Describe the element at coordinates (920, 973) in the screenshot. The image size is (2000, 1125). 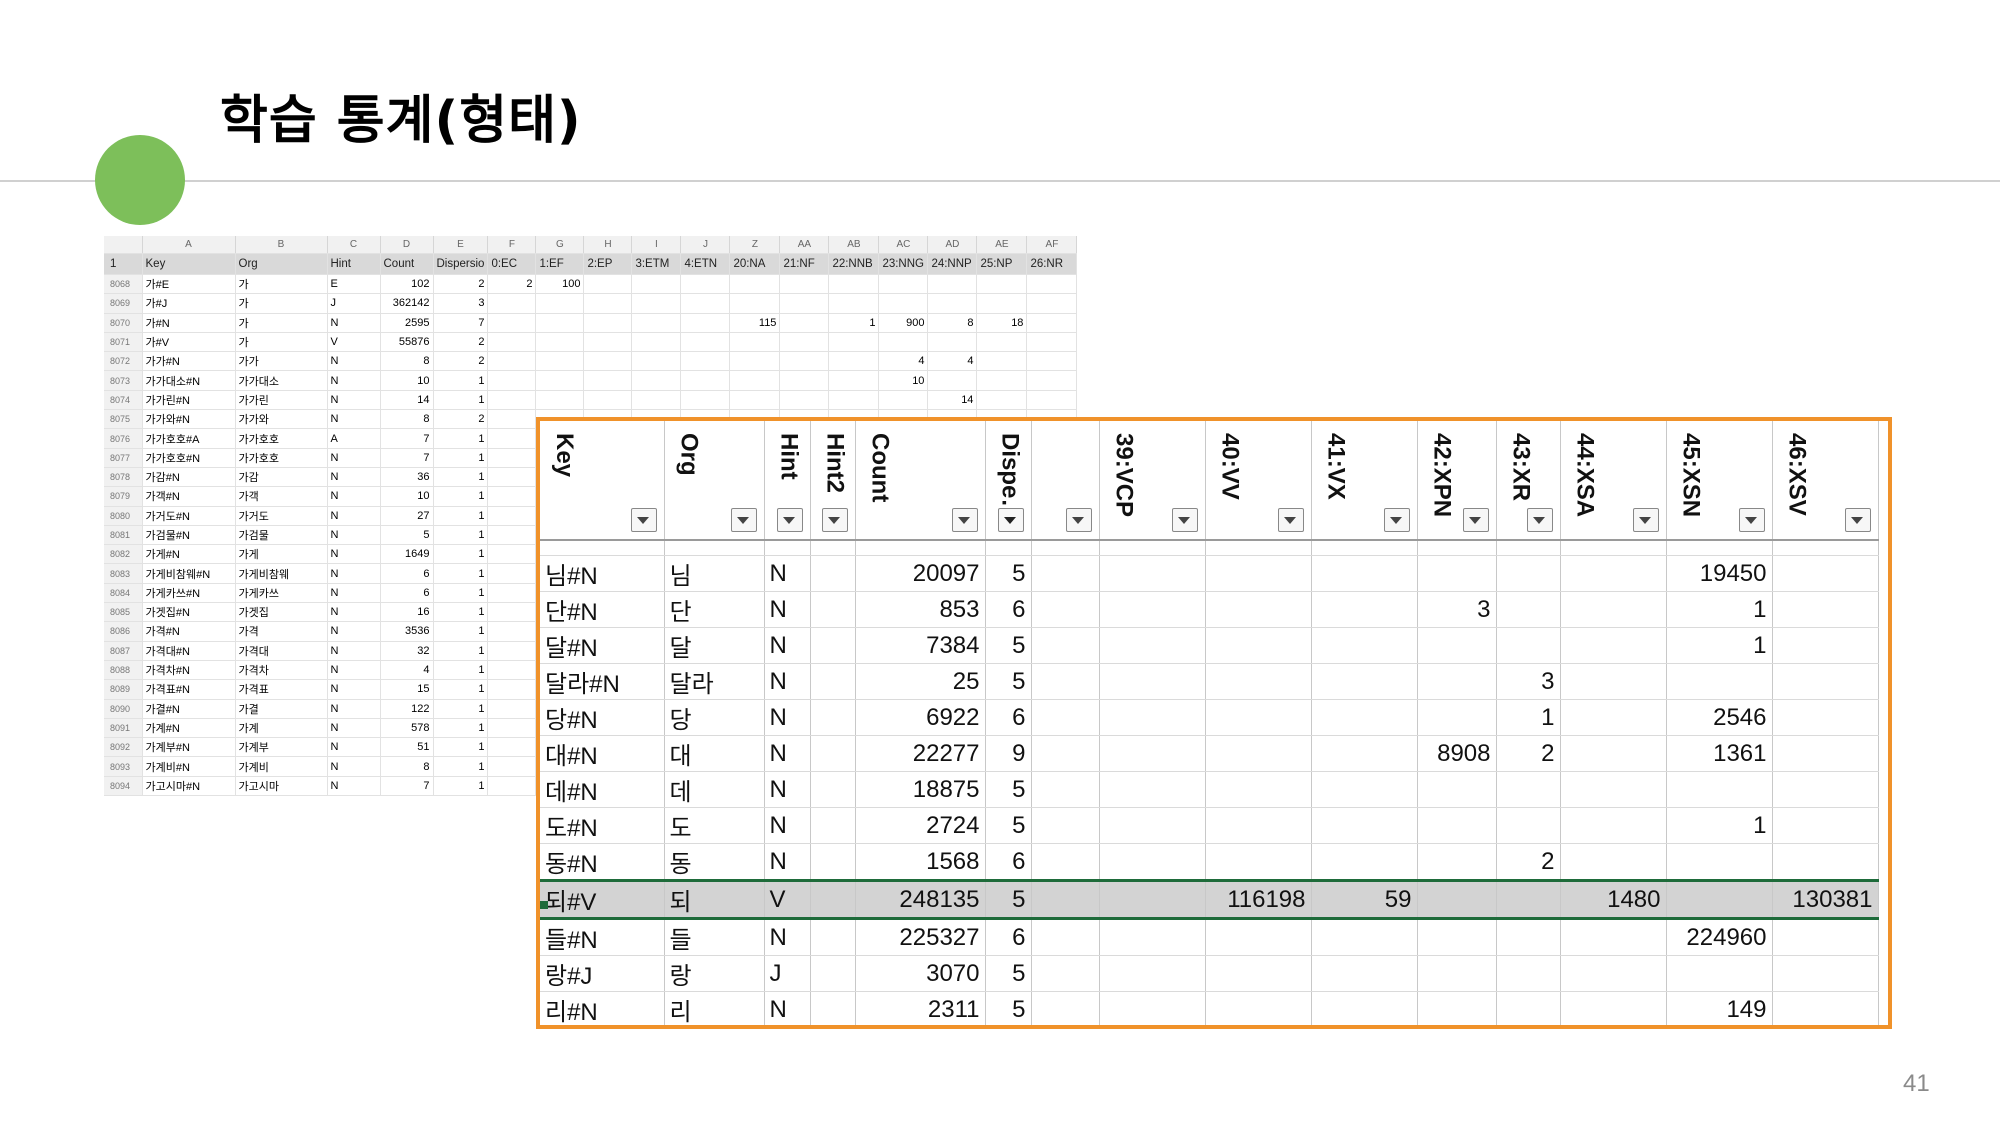
I see `table-cell: 3070` at that location.